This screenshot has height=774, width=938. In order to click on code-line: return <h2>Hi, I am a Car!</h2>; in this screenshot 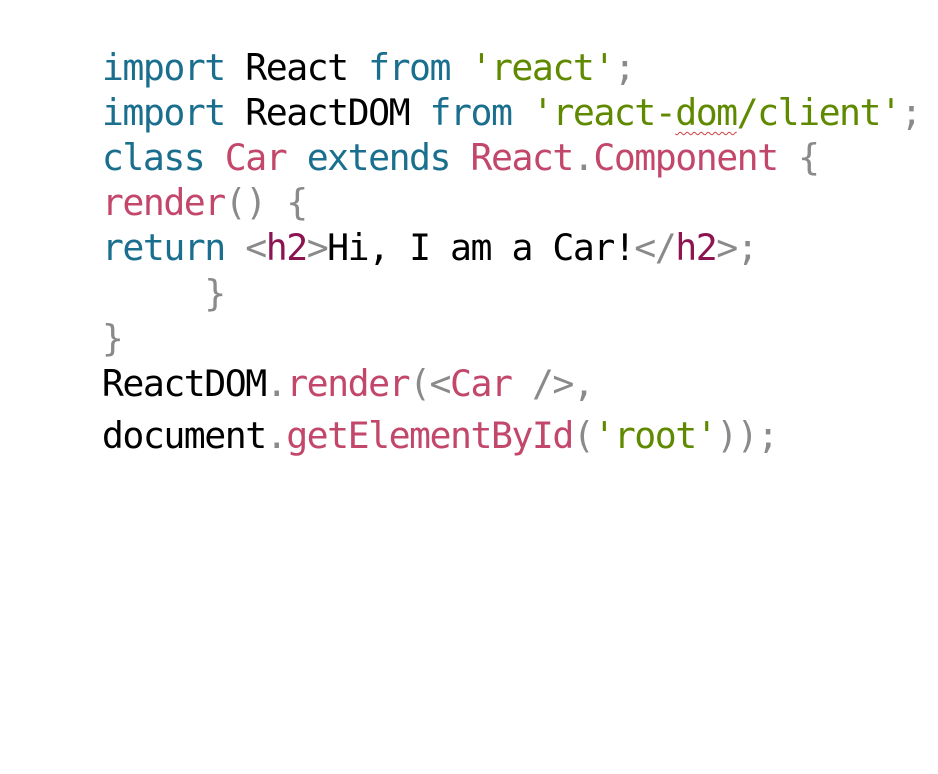, I will do `click(389, 225)`.